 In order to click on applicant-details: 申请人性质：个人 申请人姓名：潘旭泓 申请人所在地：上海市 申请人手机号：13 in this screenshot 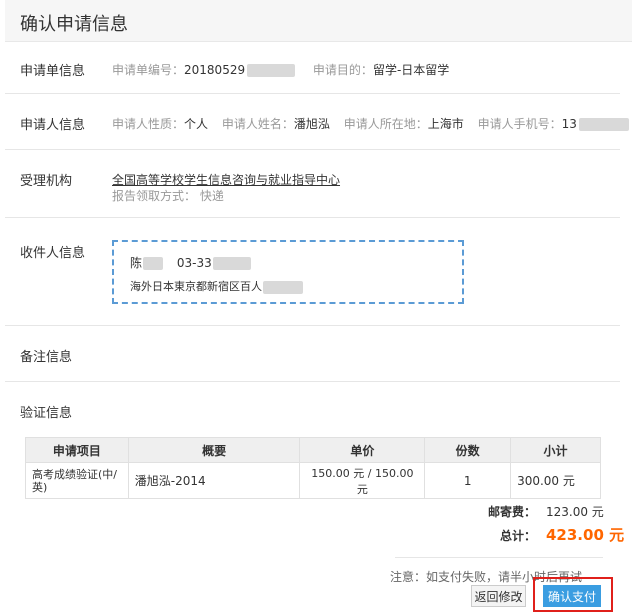, I will do `click(370, 123)`.